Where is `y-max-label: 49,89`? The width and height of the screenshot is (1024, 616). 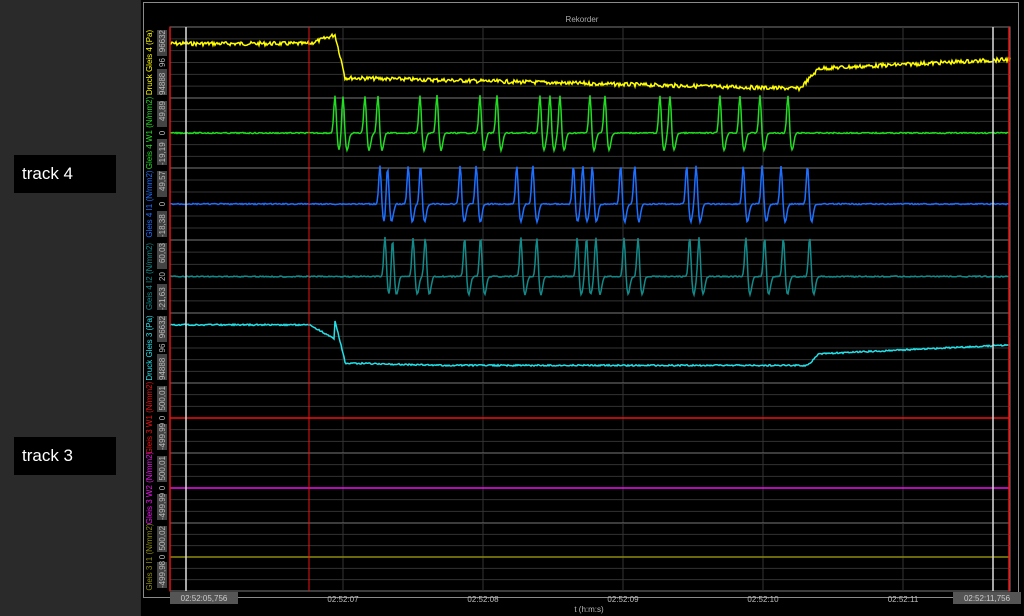 y-max-label: 49,89 is located at coordinates (162, 110).